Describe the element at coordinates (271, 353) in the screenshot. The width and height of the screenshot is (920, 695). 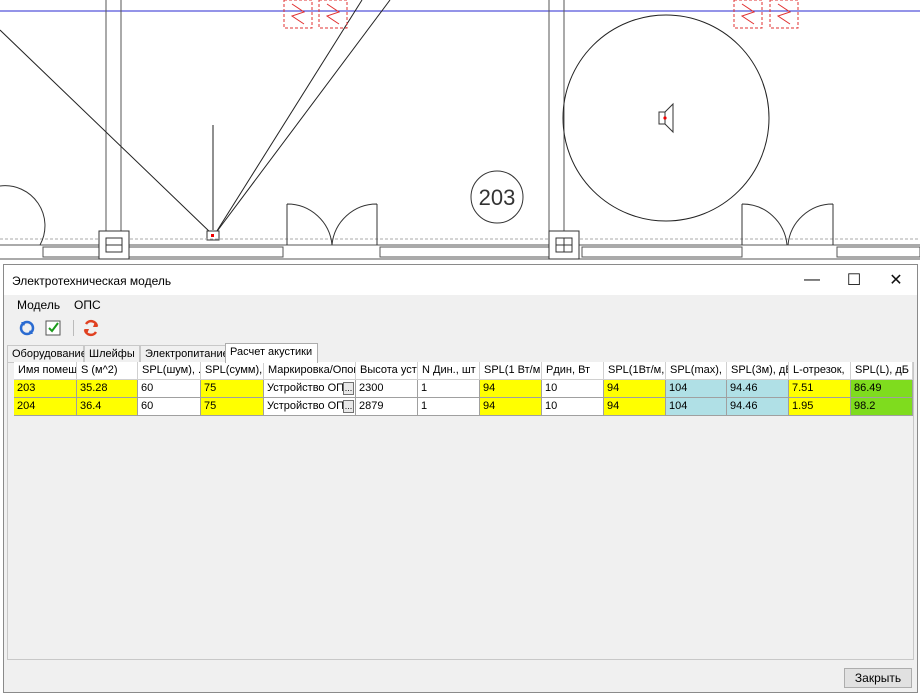
I see `tab-acoustics: Расчет акустики` at that location.